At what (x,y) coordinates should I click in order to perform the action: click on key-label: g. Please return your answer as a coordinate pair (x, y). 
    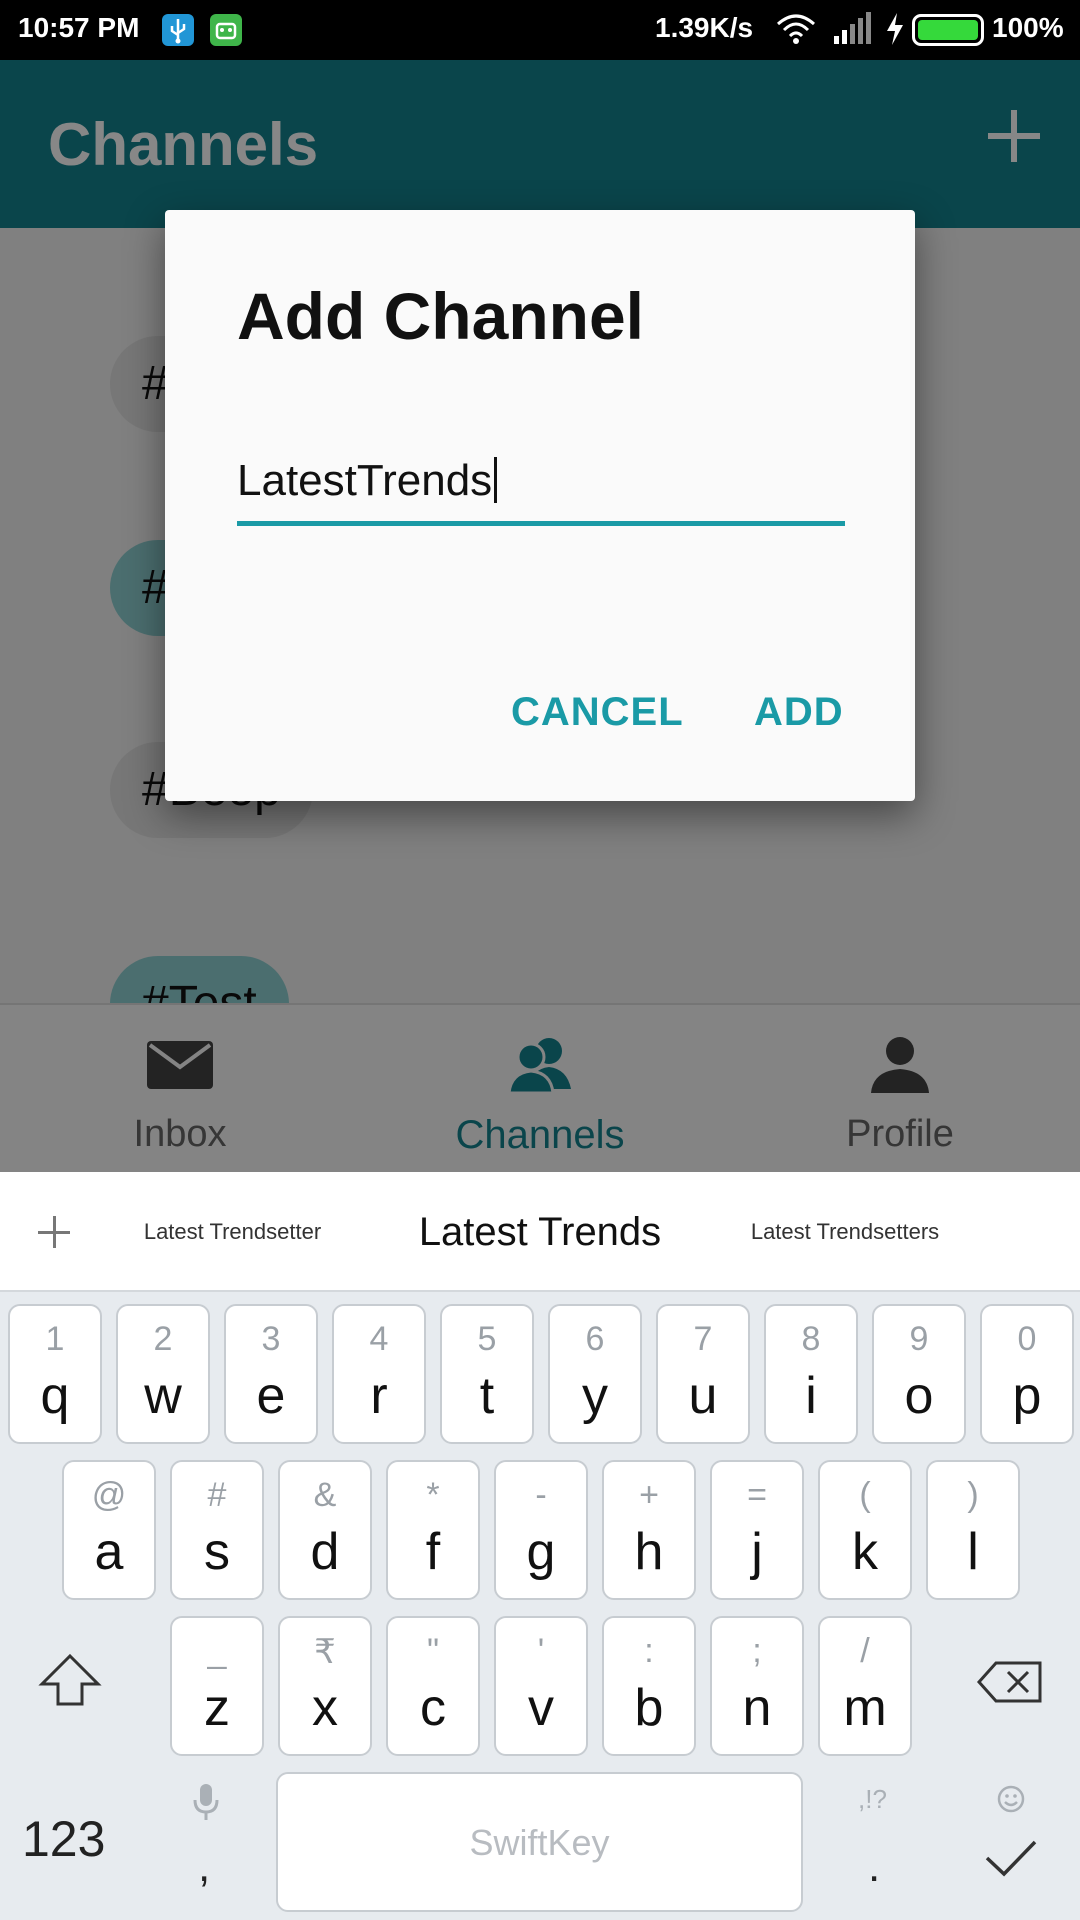
    Looking at the image, I should click on (541, 1552).